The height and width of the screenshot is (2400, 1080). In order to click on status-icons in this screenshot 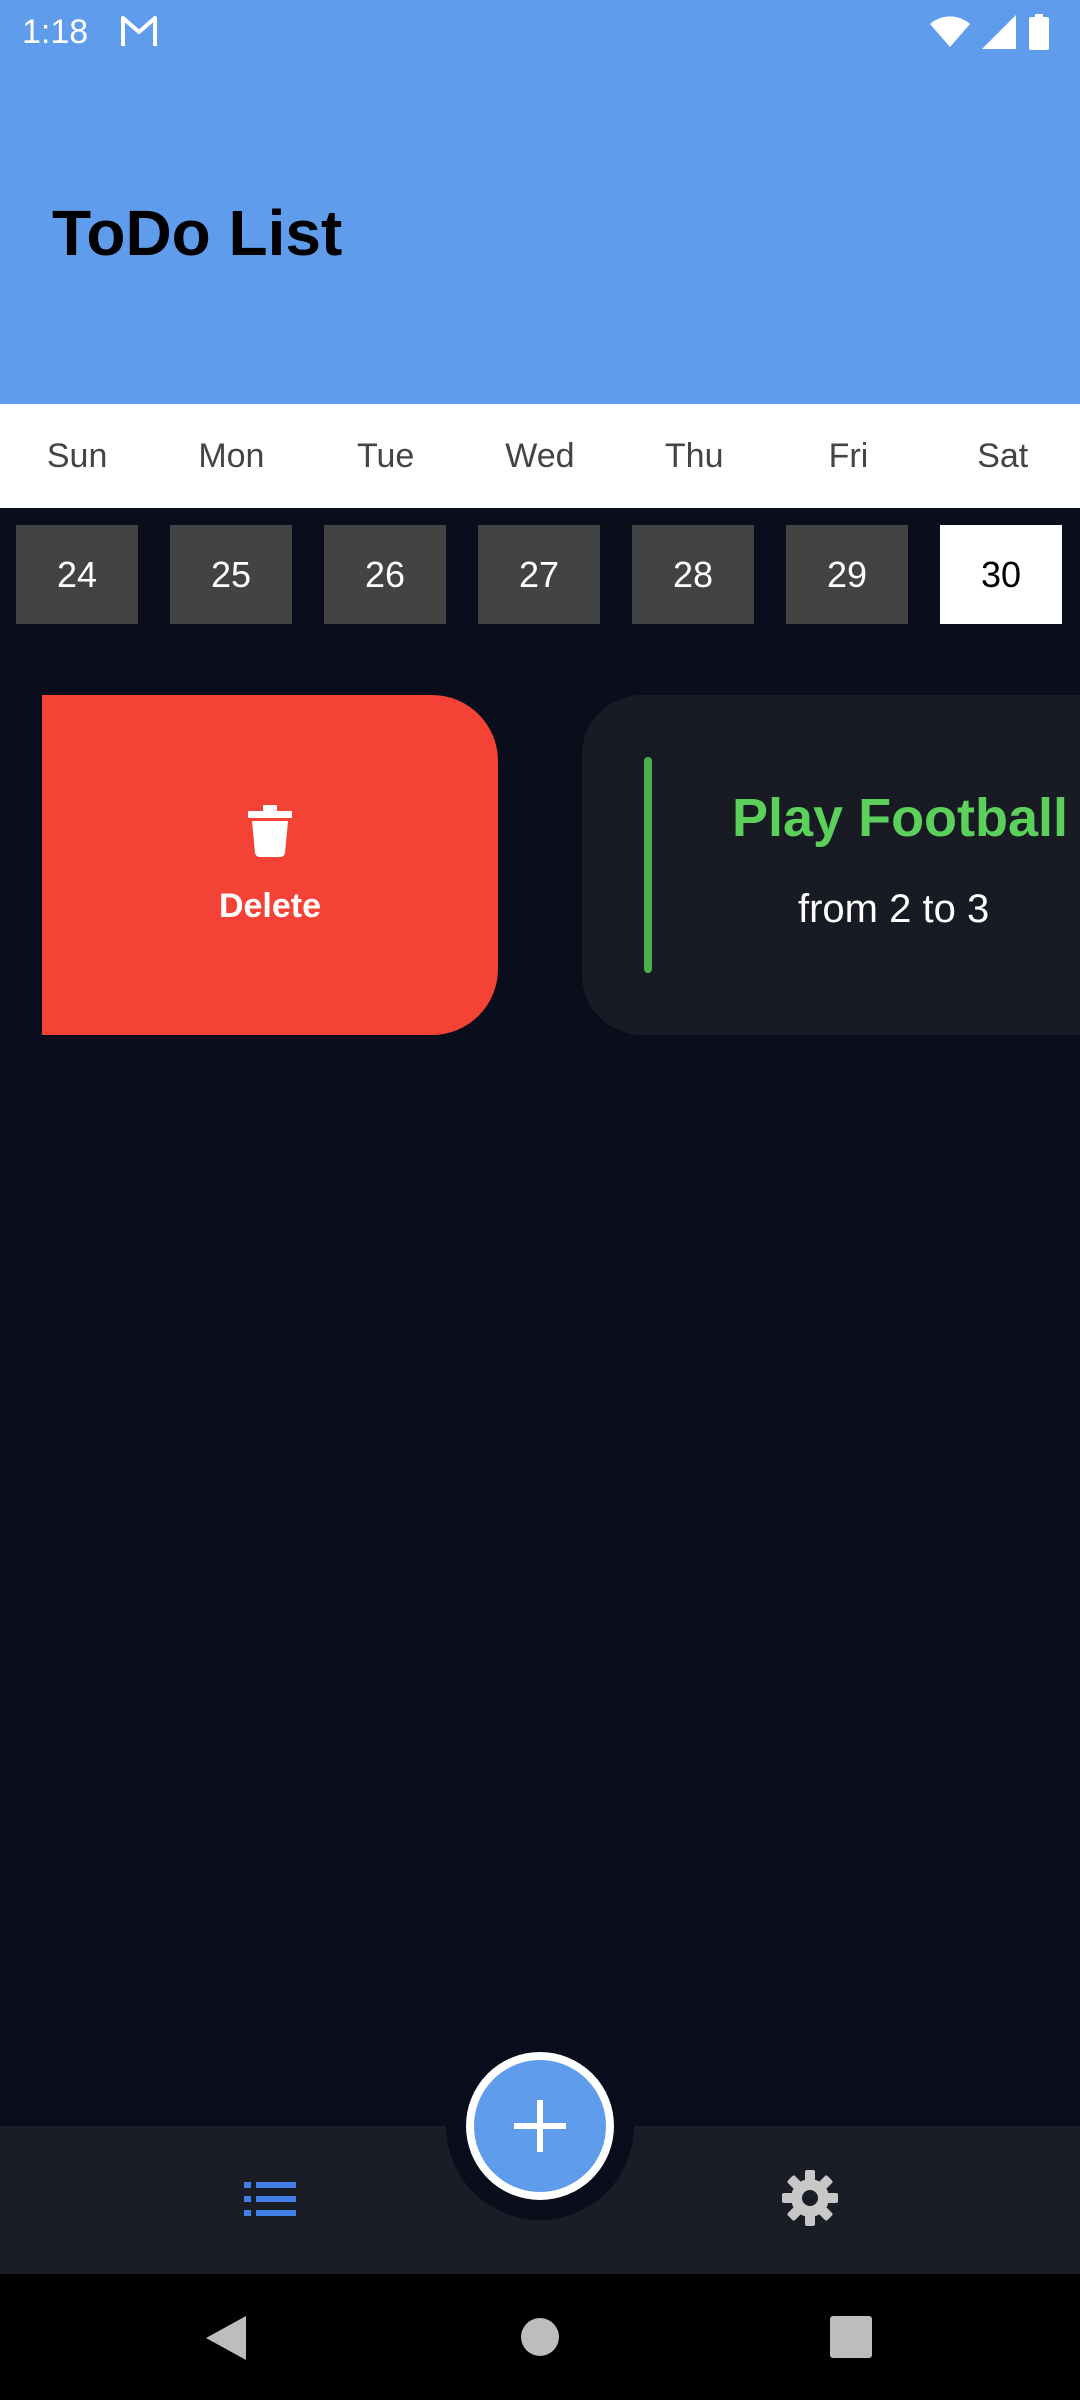, I will do `click(990, 32)`.